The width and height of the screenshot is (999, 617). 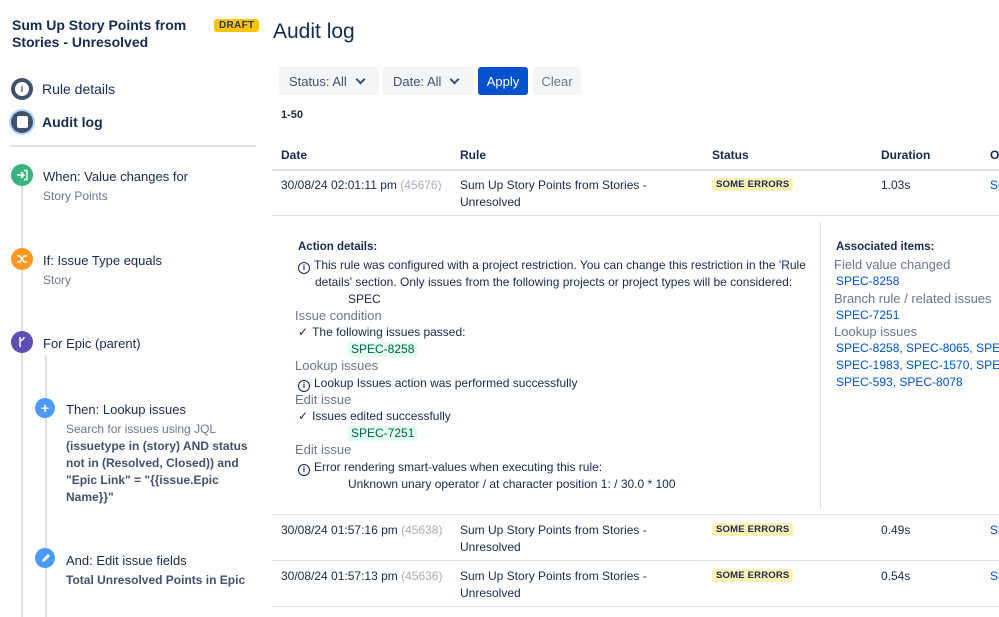 I want to click on status-filter-dropdown: Status: All, so click(x=329, y=81).